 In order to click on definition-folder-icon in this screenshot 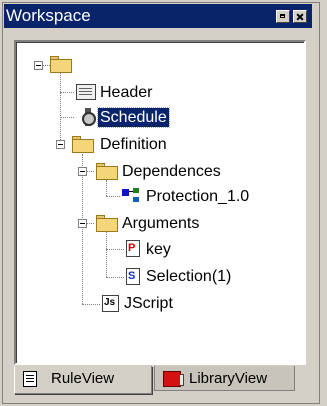, I will do `click(83, 144)`.